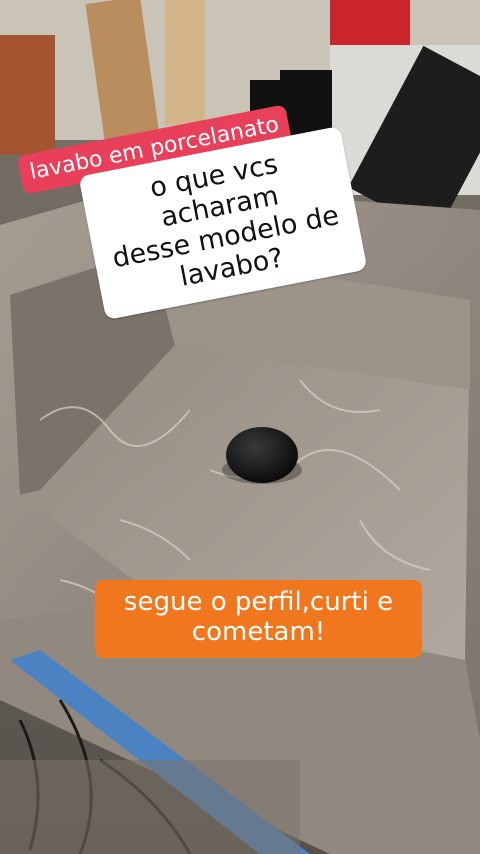 The height and width of the screenshot is (854, 480). Describe the element at coordinates (258, 602) in the screenshot. I see `caption-cta-line-1: segue o perfil,curti e` at that location.